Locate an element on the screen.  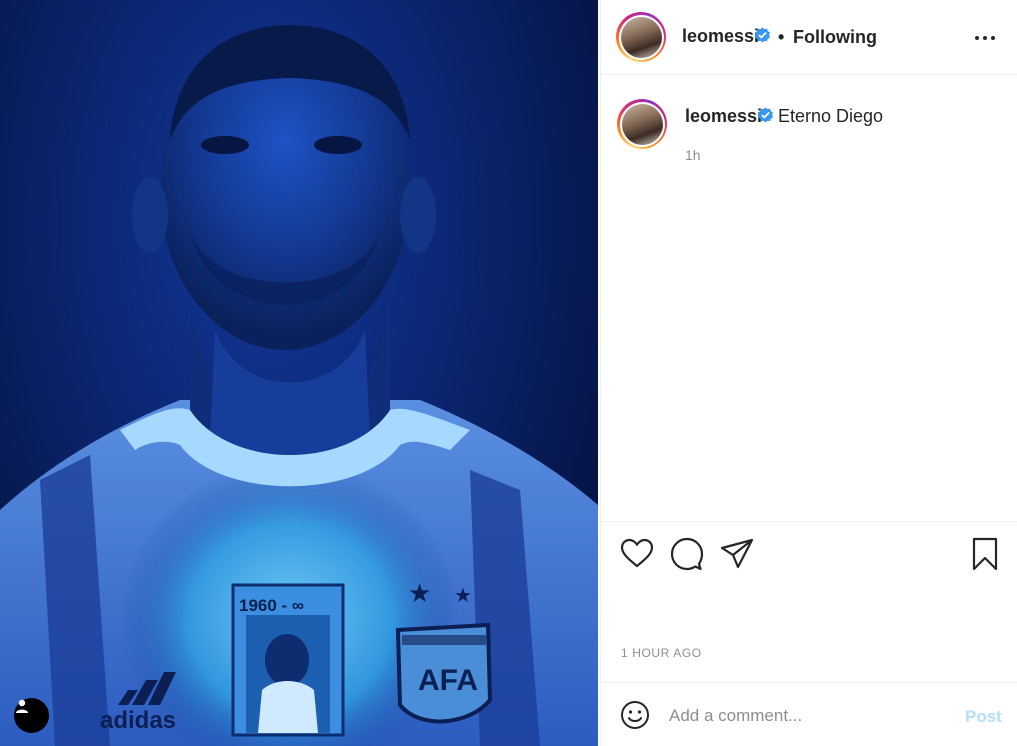
post-header: leomessi • Following is located at coordinates (809, 37).